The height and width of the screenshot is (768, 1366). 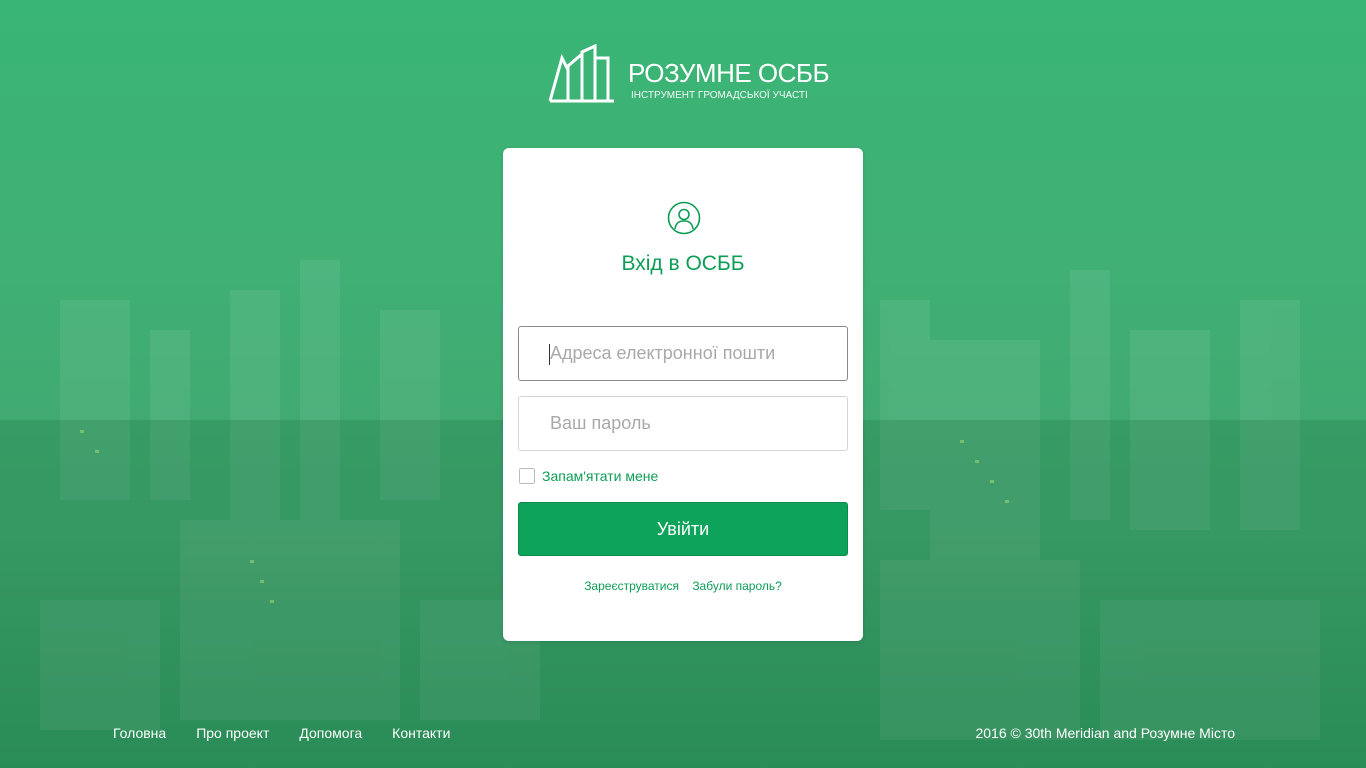 I want to click on auth-links: Зареєструватися Забули пароль?, so click(x=683, y=586).